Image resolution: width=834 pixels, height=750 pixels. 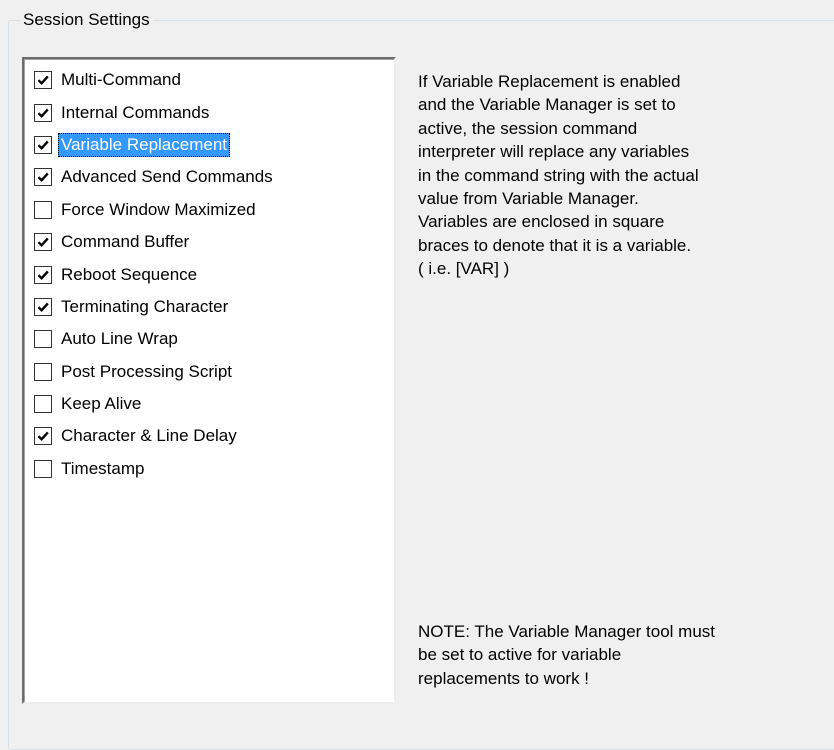 I want to click on option-item: Terminating Character, so click(x=155, y=307).